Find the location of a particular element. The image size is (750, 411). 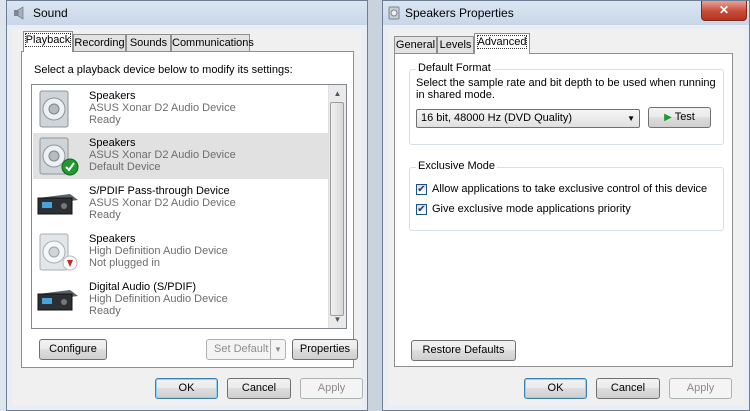

scroll-thumb is located at coordinates (337, 209).